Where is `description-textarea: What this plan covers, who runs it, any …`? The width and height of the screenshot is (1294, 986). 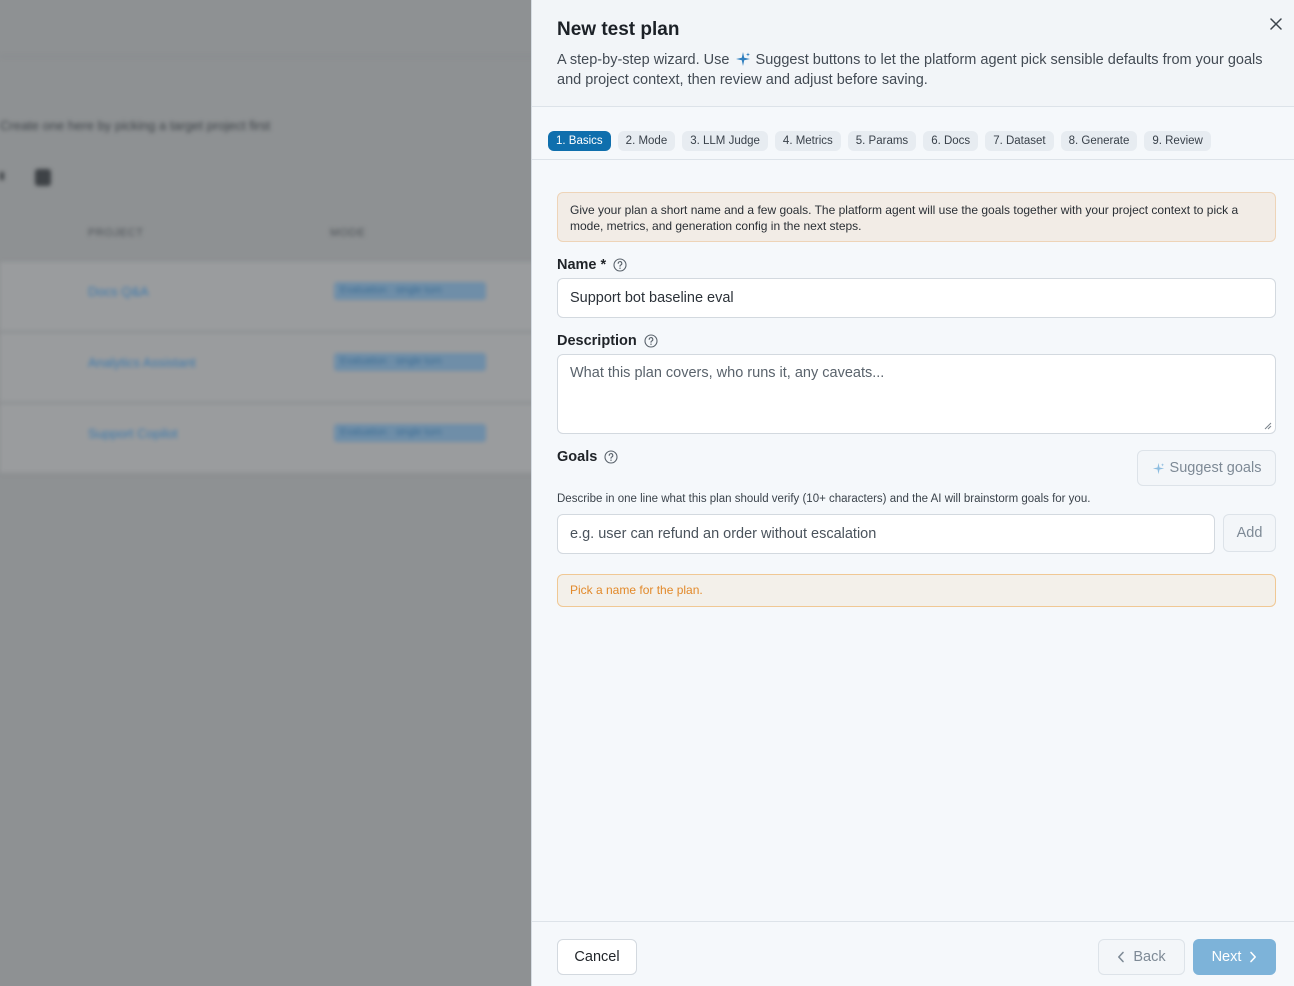 description-textarea: What this plan covers, who runs it, any … is located at coordinates (916, 394).